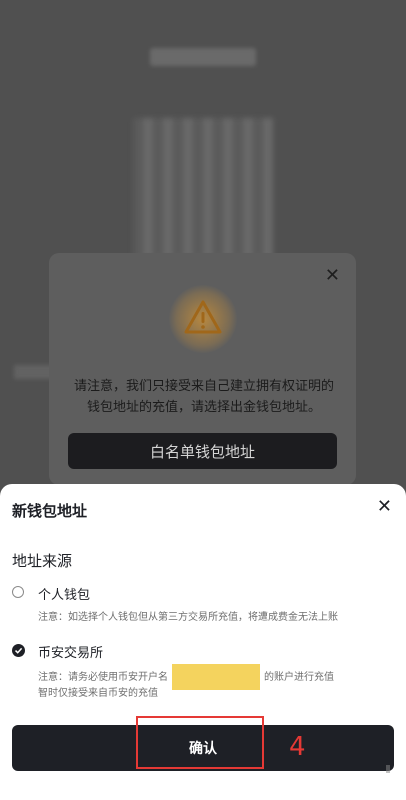 Image resolution: width=406 pixels, height=800 pixels. Describe the element at coordinates (297, 747) in the screenshot. I see `annotation-step-number: 4` at that location.